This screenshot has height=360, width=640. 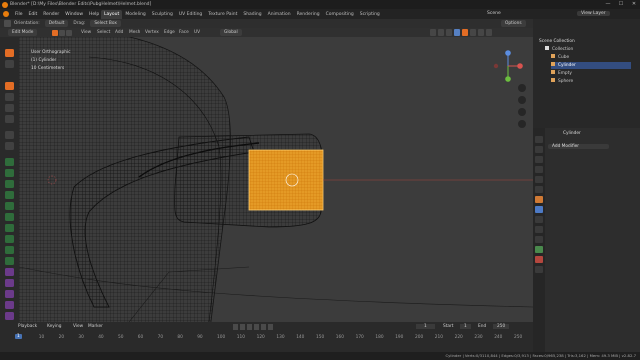 What do you see at coordinates (9, 195) in the screenshot?
I see `bevel-tool-icon` at bounding box center [9, 195].